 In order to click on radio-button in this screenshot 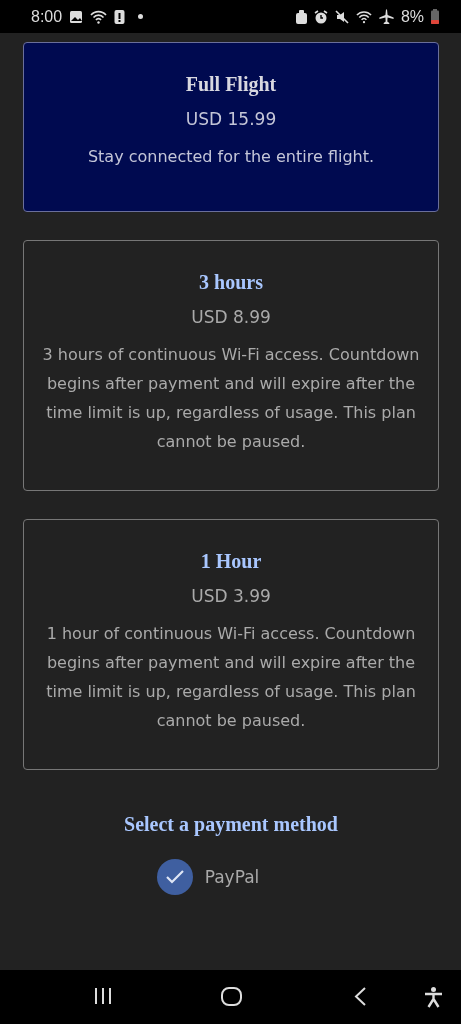, I will do `click(174, 877)`.